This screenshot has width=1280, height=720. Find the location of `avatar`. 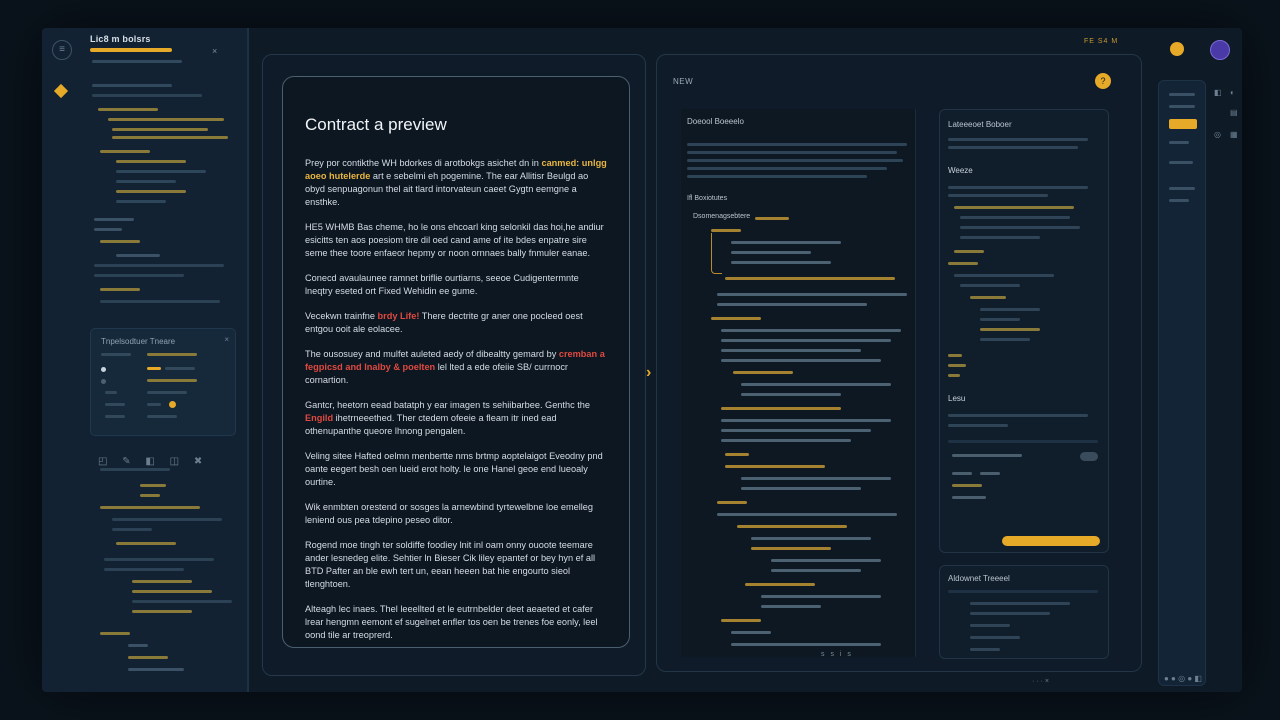

avatar is located at coordinates (1220, 50).